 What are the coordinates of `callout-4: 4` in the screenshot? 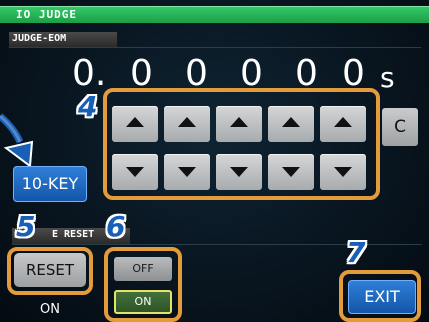 It's located at (88, 106).